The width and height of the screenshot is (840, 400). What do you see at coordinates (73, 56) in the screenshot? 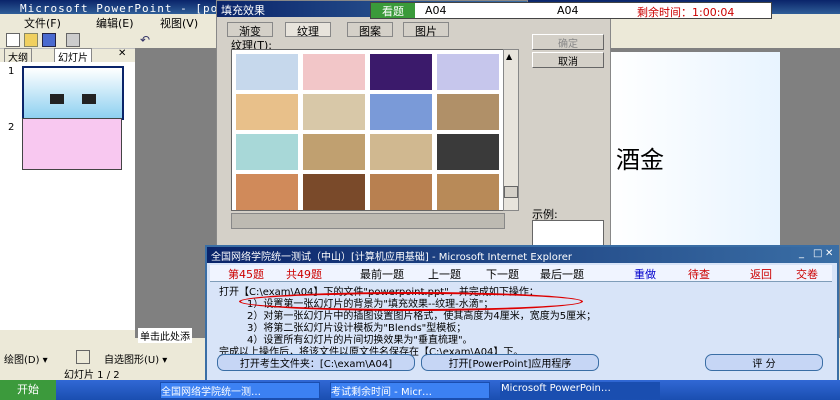
I see `tab-slides: 幻灯片` at bounding box center [73, 56].